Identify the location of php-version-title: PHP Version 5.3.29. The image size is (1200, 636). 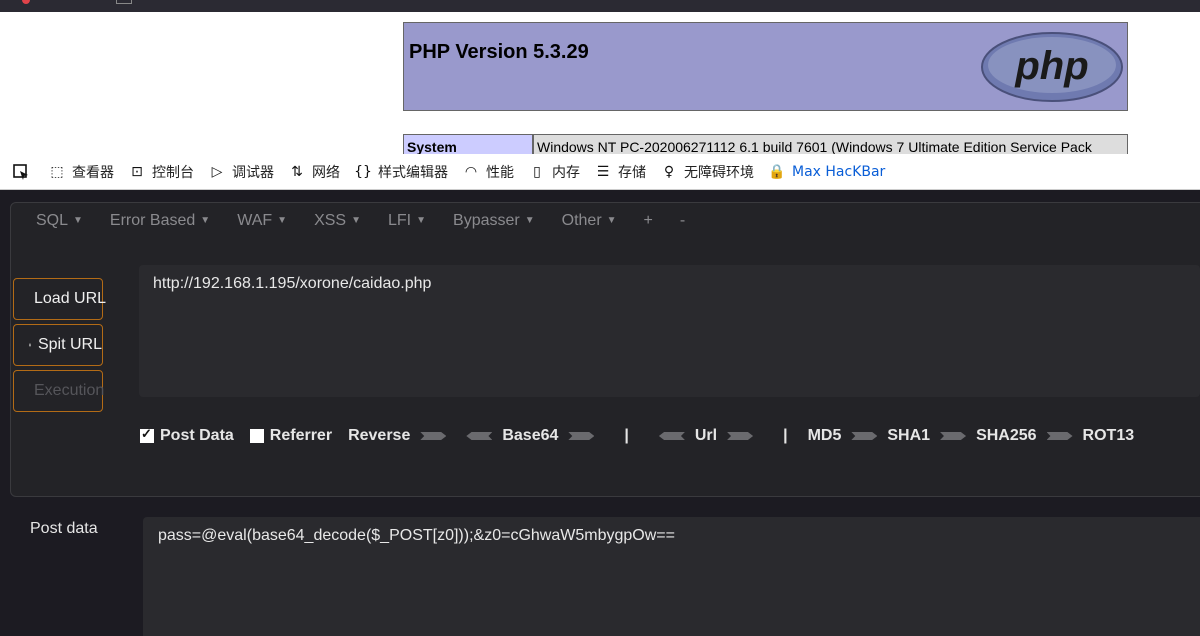
(499, 52).